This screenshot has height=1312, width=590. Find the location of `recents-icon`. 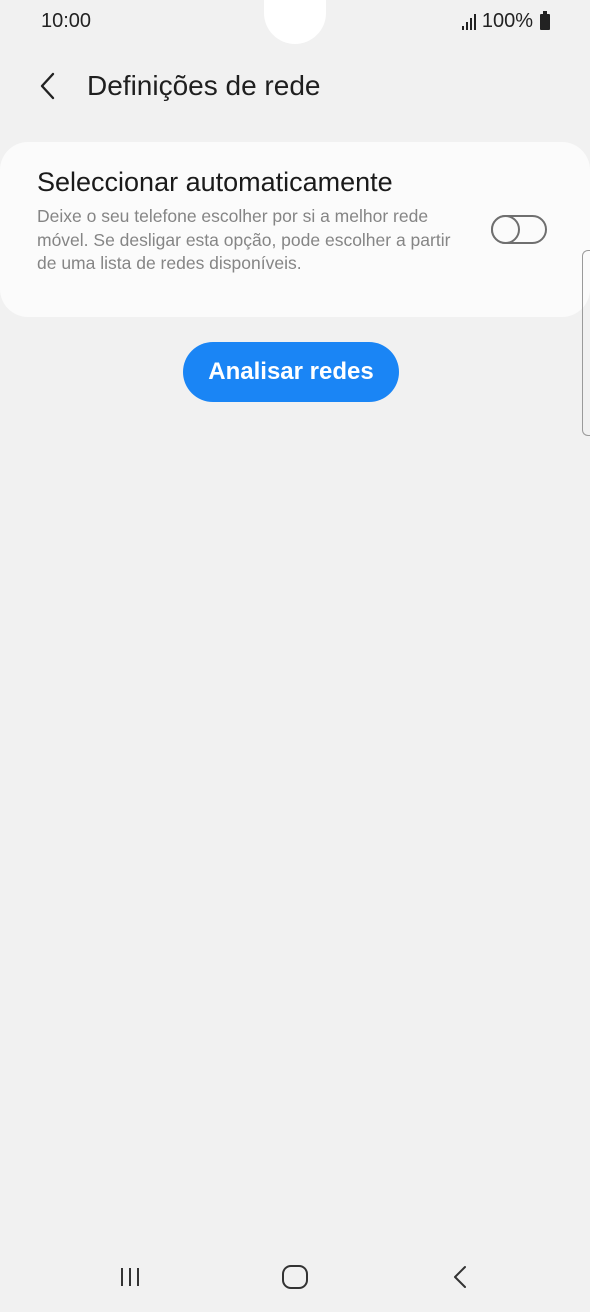

recents-icon is located at coordinates (130, 1277).